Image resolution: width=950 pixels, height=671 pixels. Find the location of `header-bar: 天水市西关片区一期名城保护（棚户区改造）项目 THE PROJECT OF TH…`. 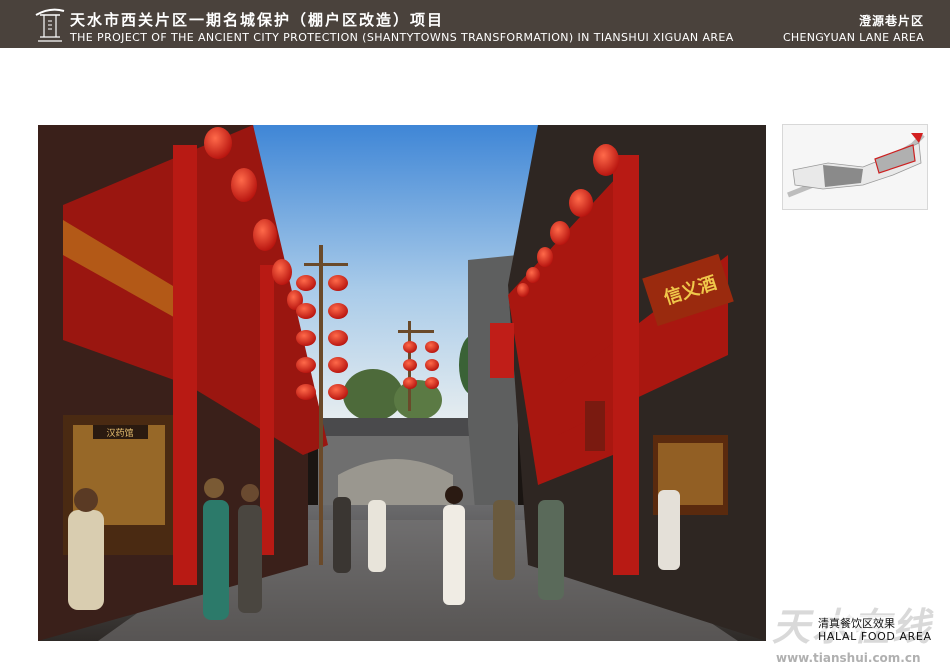

header-bar: 天水市西关片区一期名城保护（棚户区改造）项目 THE PROJECT OF TH… is located at coordinates (475, 24).